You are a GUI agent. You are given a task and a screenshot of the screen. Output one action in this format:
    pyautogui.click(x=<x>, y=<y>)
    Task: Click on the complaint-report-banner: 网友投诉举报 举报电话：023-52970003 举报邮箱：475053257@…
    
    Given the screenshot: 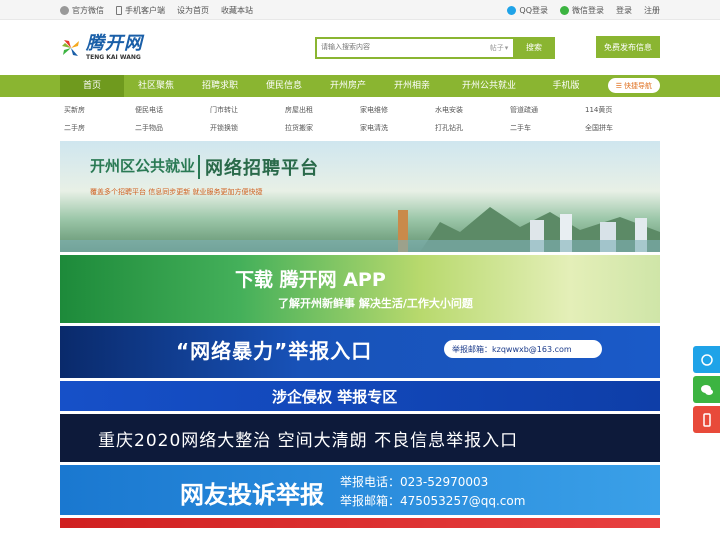 What is the action you would take?
    pyautogui.click(x=360, y=490)
    